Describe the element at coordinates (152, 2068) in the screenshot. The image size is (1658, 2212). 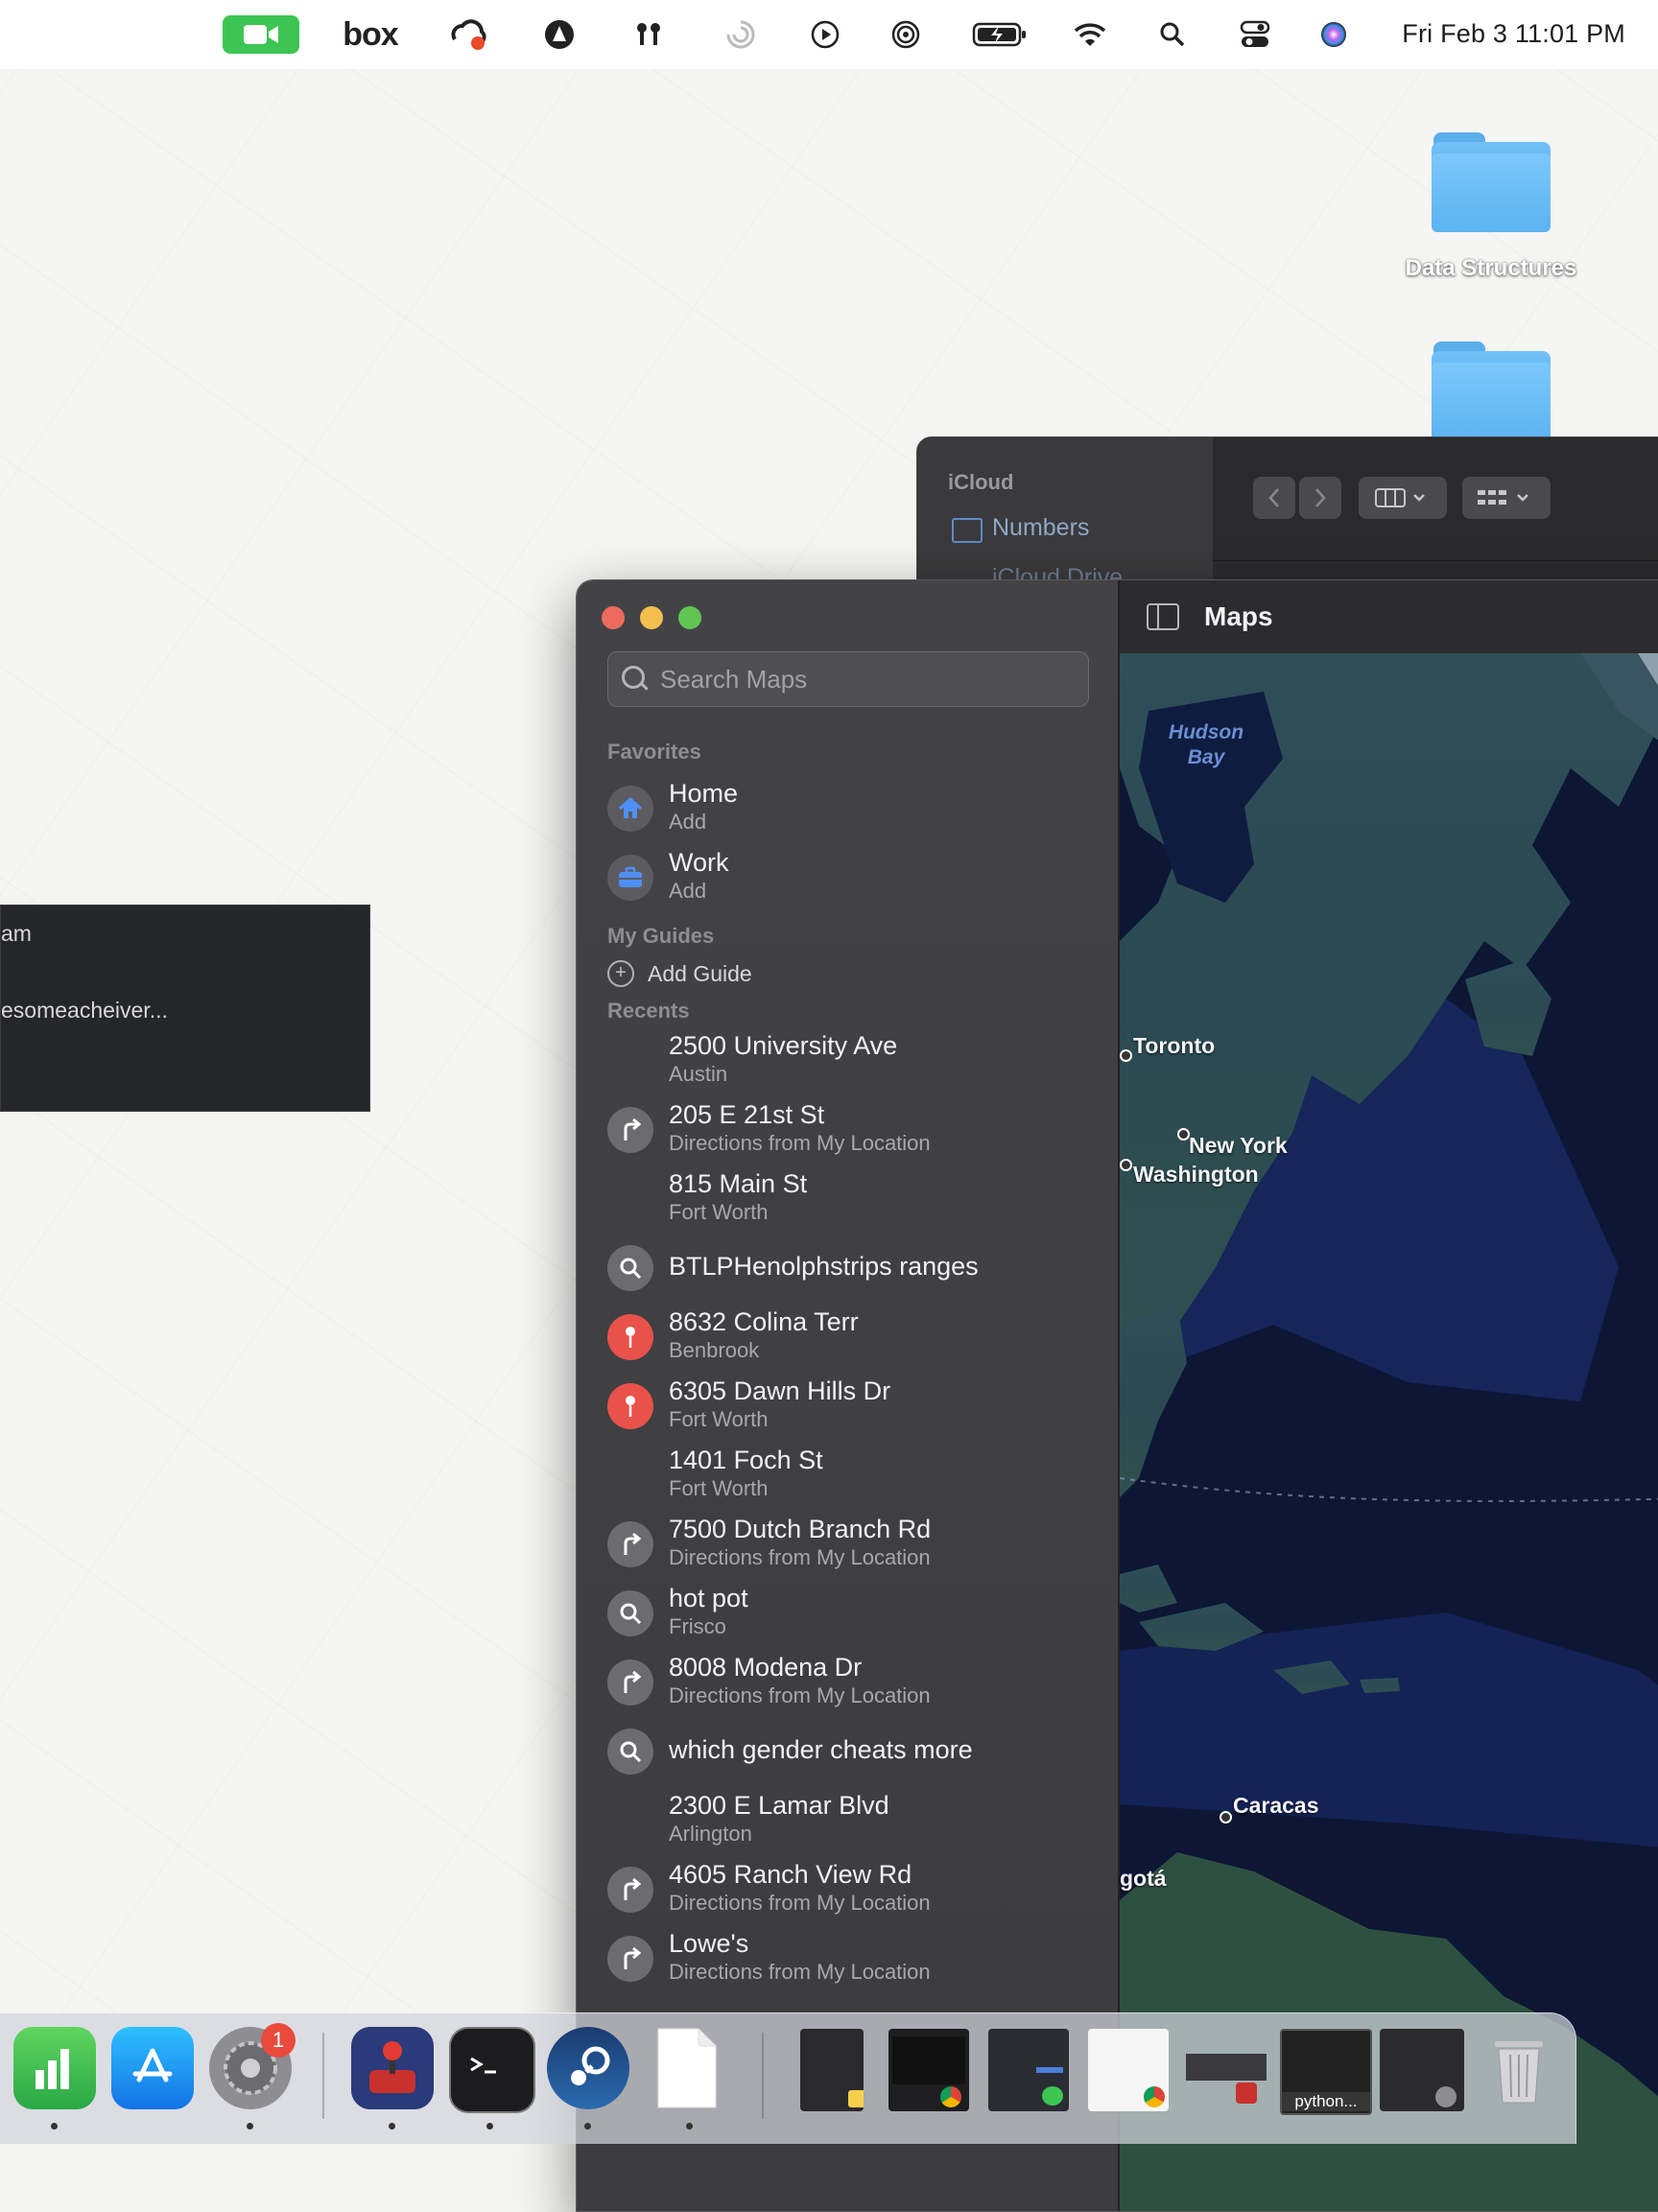
I see `app-store-icon` at that location.